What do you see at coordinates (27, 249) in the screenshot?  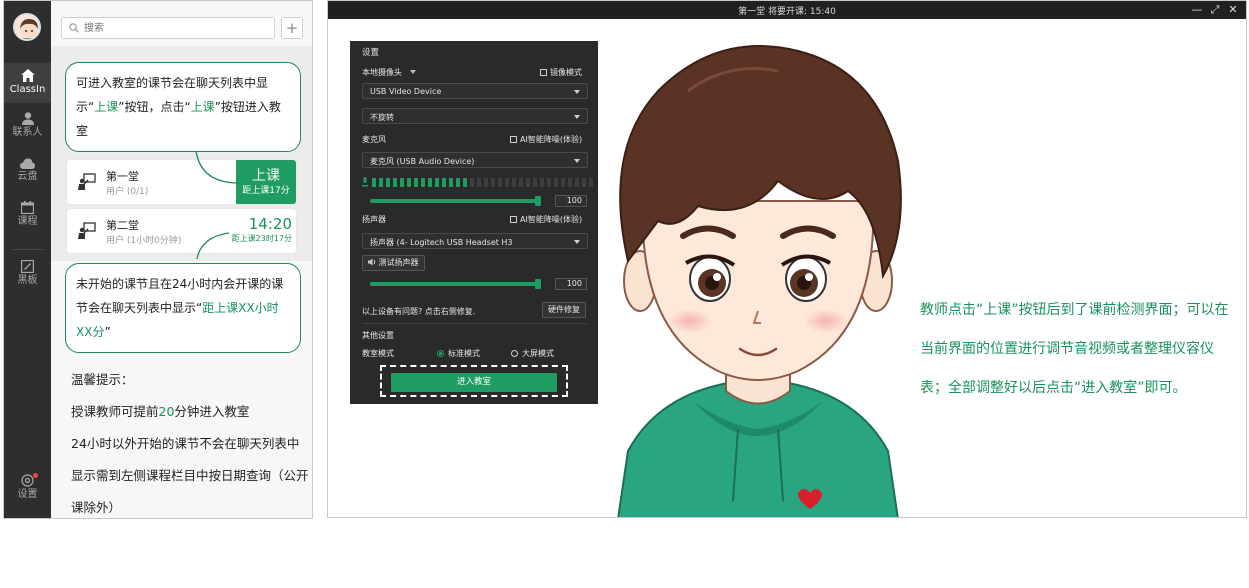 I see `nav-divider` at bounding box center [27, 249].